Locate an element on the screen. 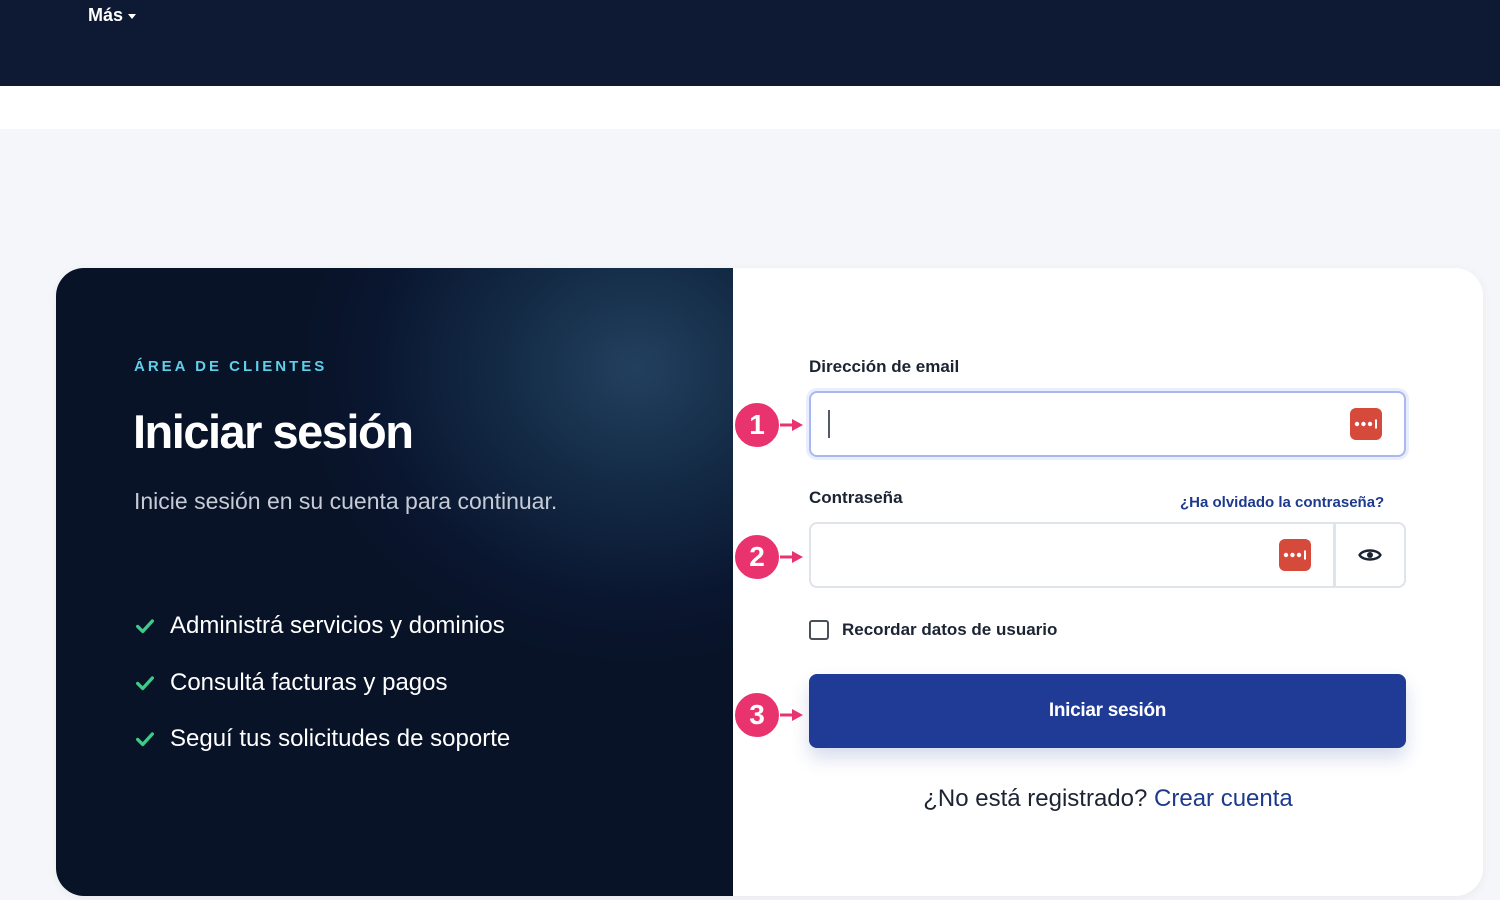 Image resolution: width=1500 pixels, height=900 pixels. feature-text: Administrá servicios y dominios is located at coordinates (337, 626).